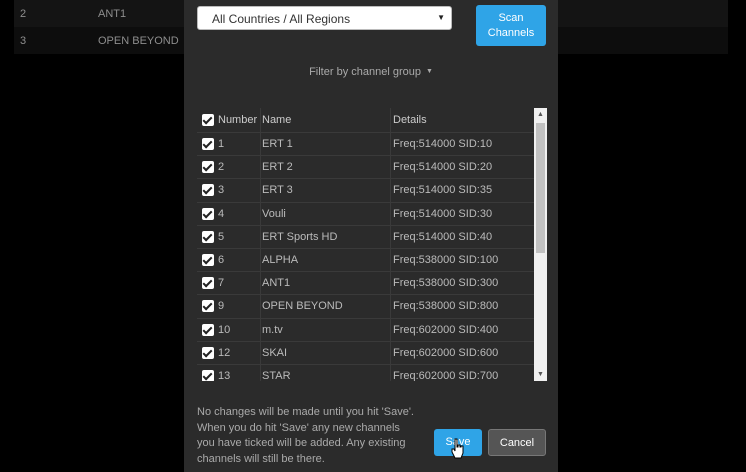 The width and height of the screenshot is (746, 472). I want to click on channel-details: Freq:514000 SID:35, so click(462, 190).